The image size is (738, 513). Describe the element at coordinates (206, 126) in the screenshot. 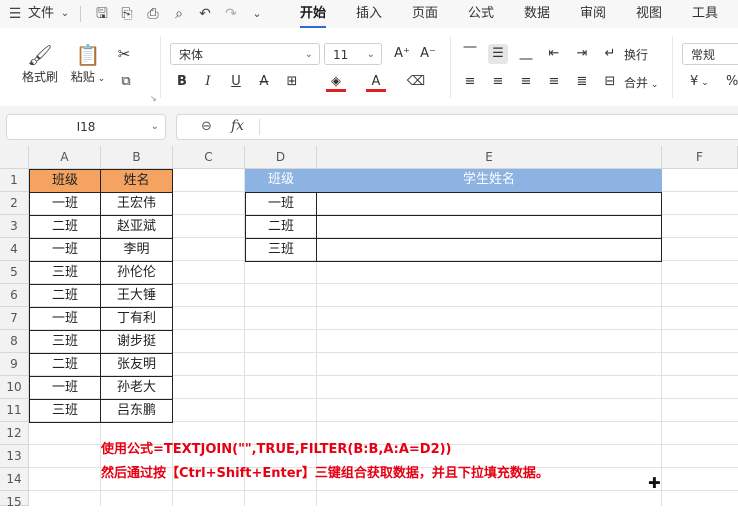

I see `zoom-icon: ⊖` at that location.